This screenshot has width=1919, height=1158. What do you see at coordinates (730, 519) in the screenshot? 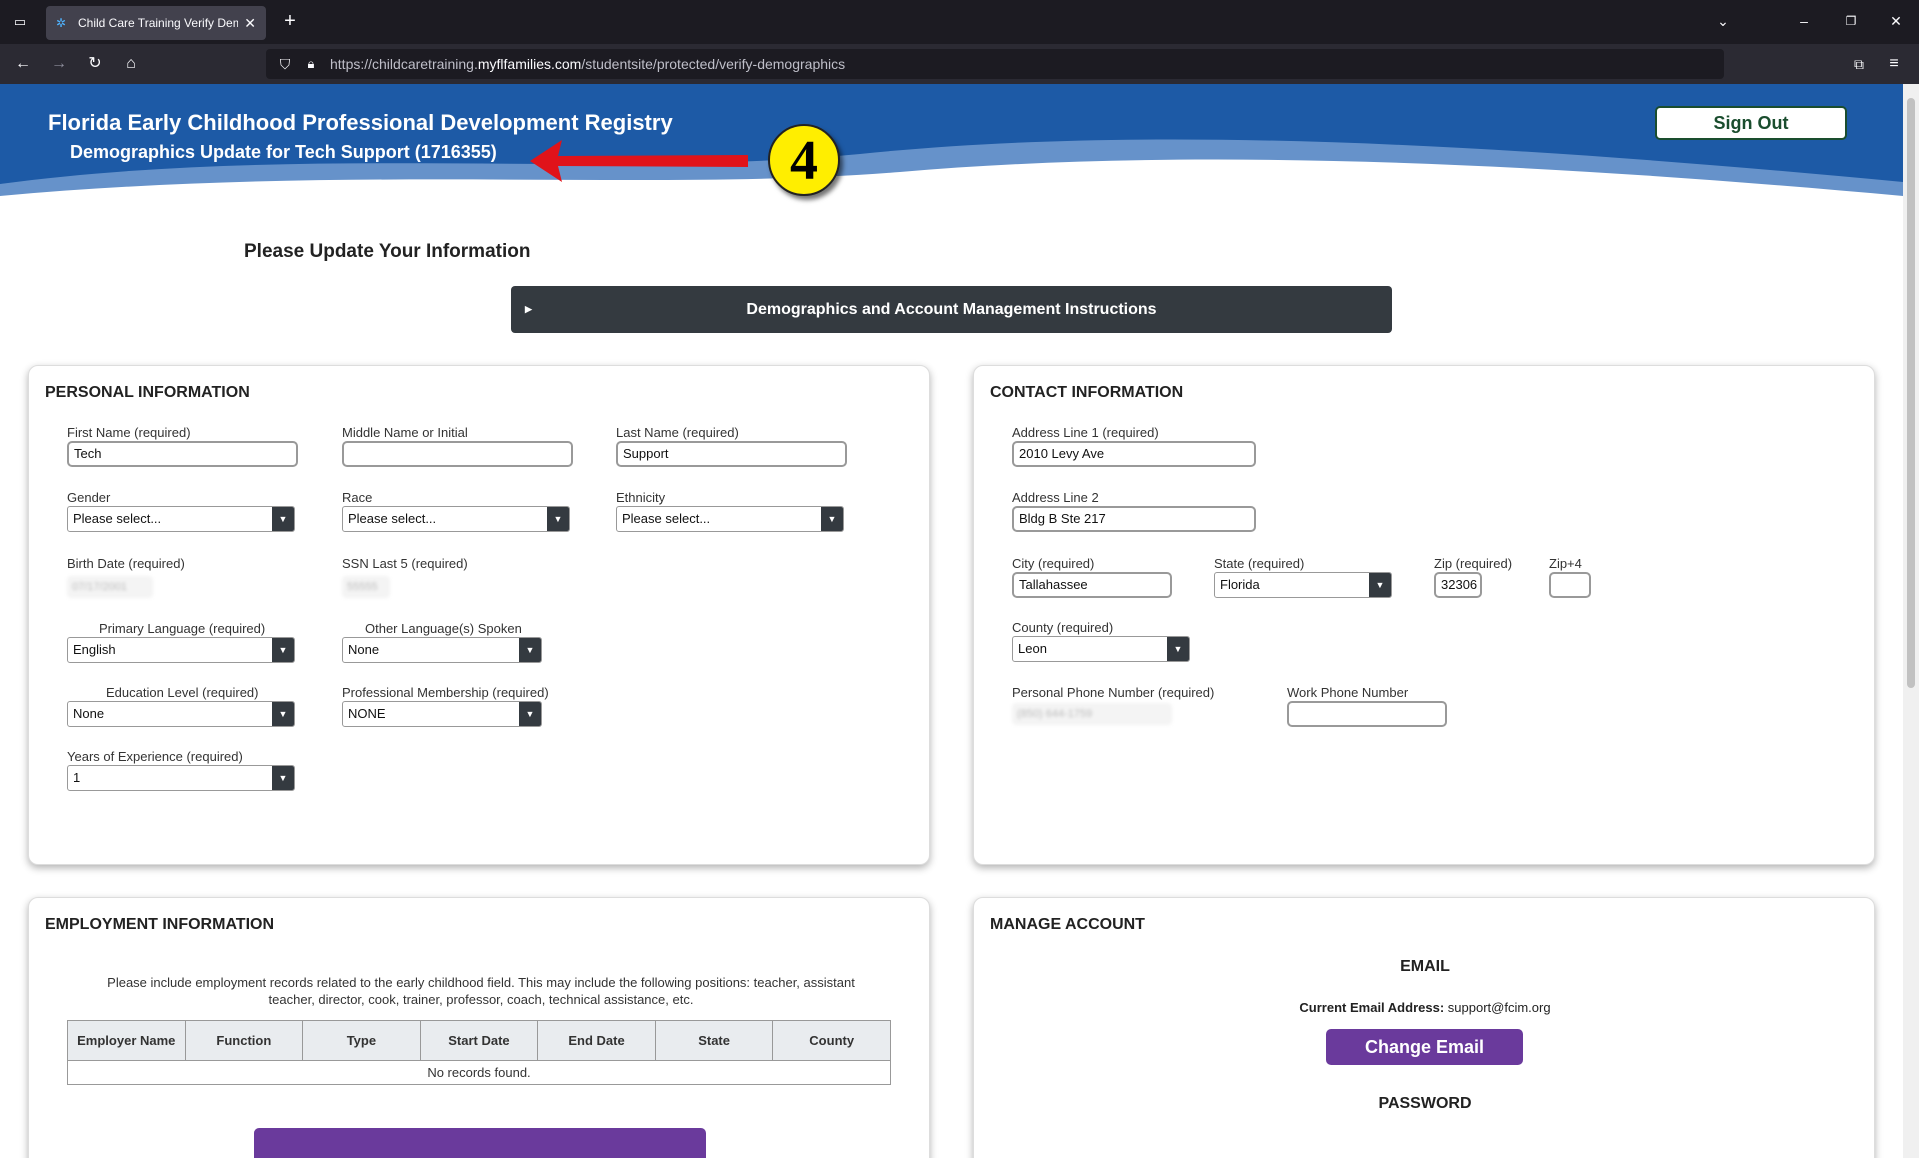
I see `ethnicity-select: Please select... ▼` at bounding box center [730, 519].